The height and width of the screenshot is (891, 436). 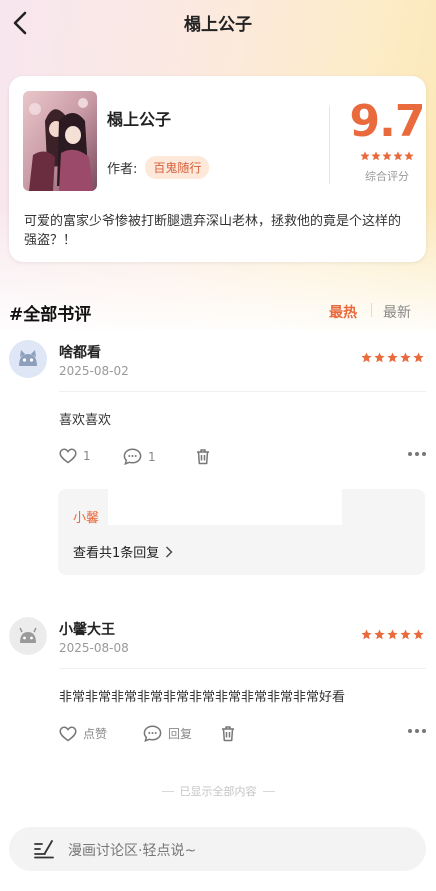 I want to click on comment-input: 漫画讨论区·轻点说~, so click(x=217, y=849).